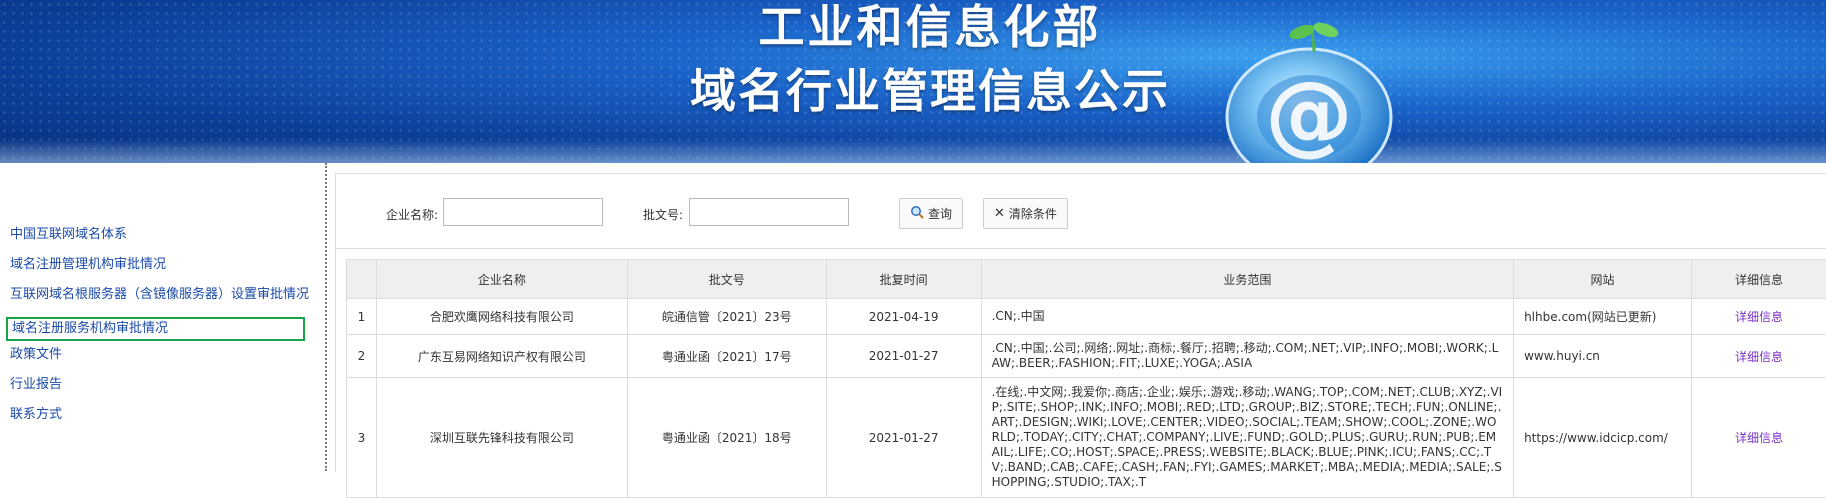 This screenshot has width=1826, height=498. I want to click on approval-number: 皖通信管〔2021〕23号, so click(726, 317).